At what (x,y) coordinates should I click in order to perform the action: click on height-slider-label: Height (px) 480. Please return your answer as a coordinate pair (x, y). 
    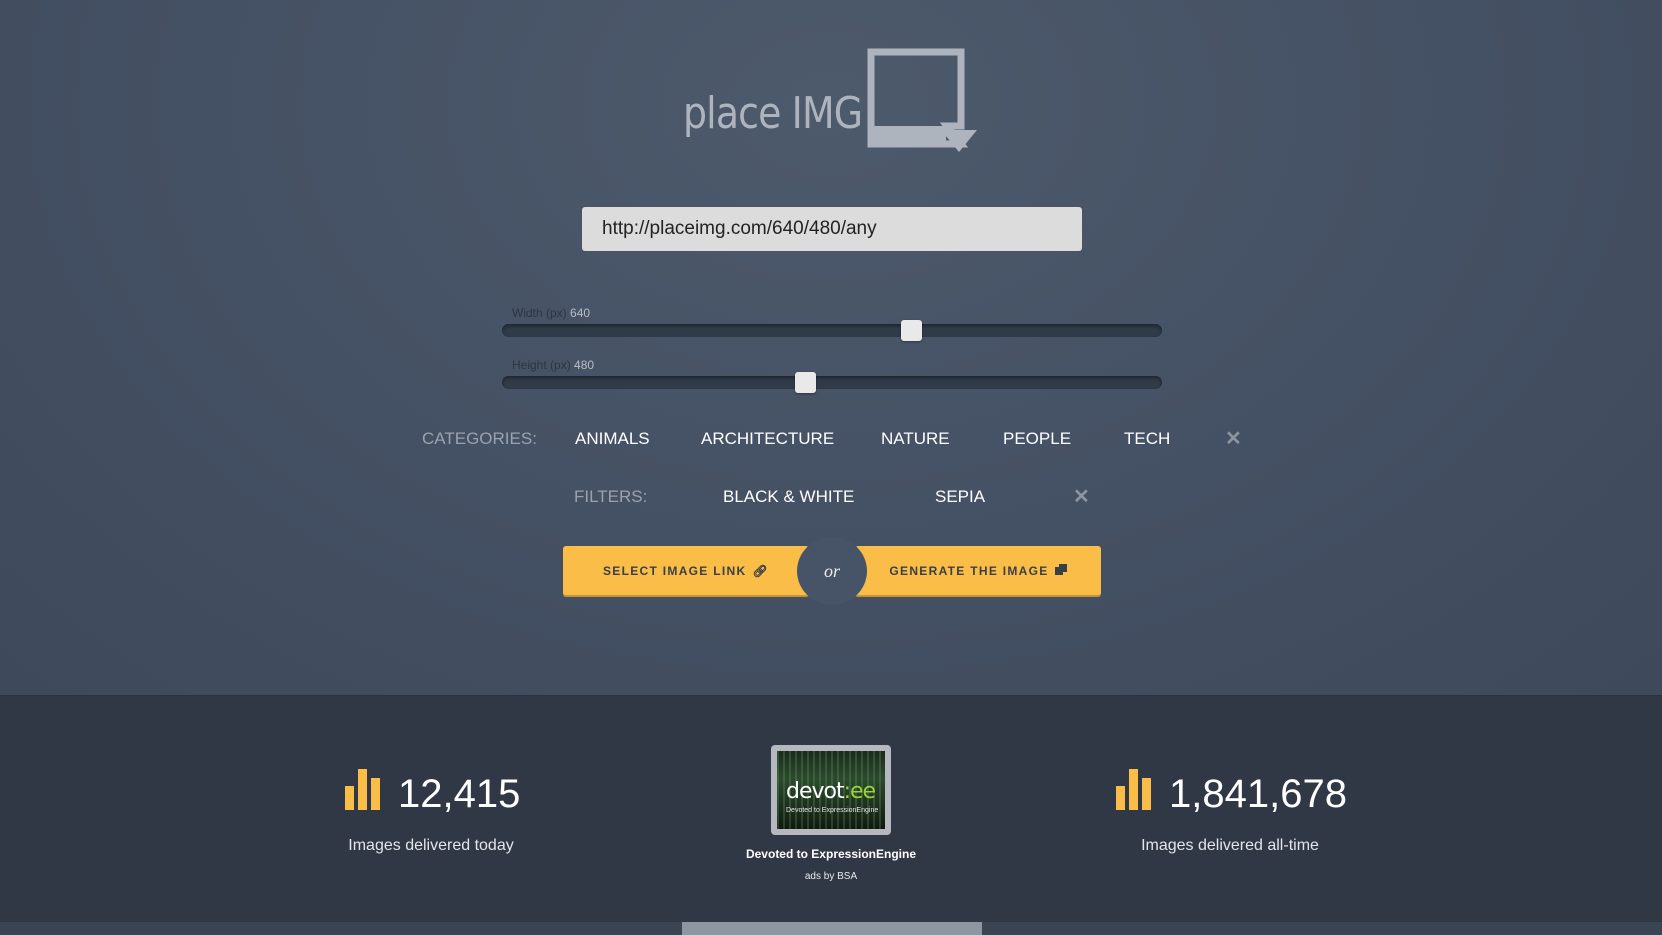
    Looking at the image, I should click on (553, 365).